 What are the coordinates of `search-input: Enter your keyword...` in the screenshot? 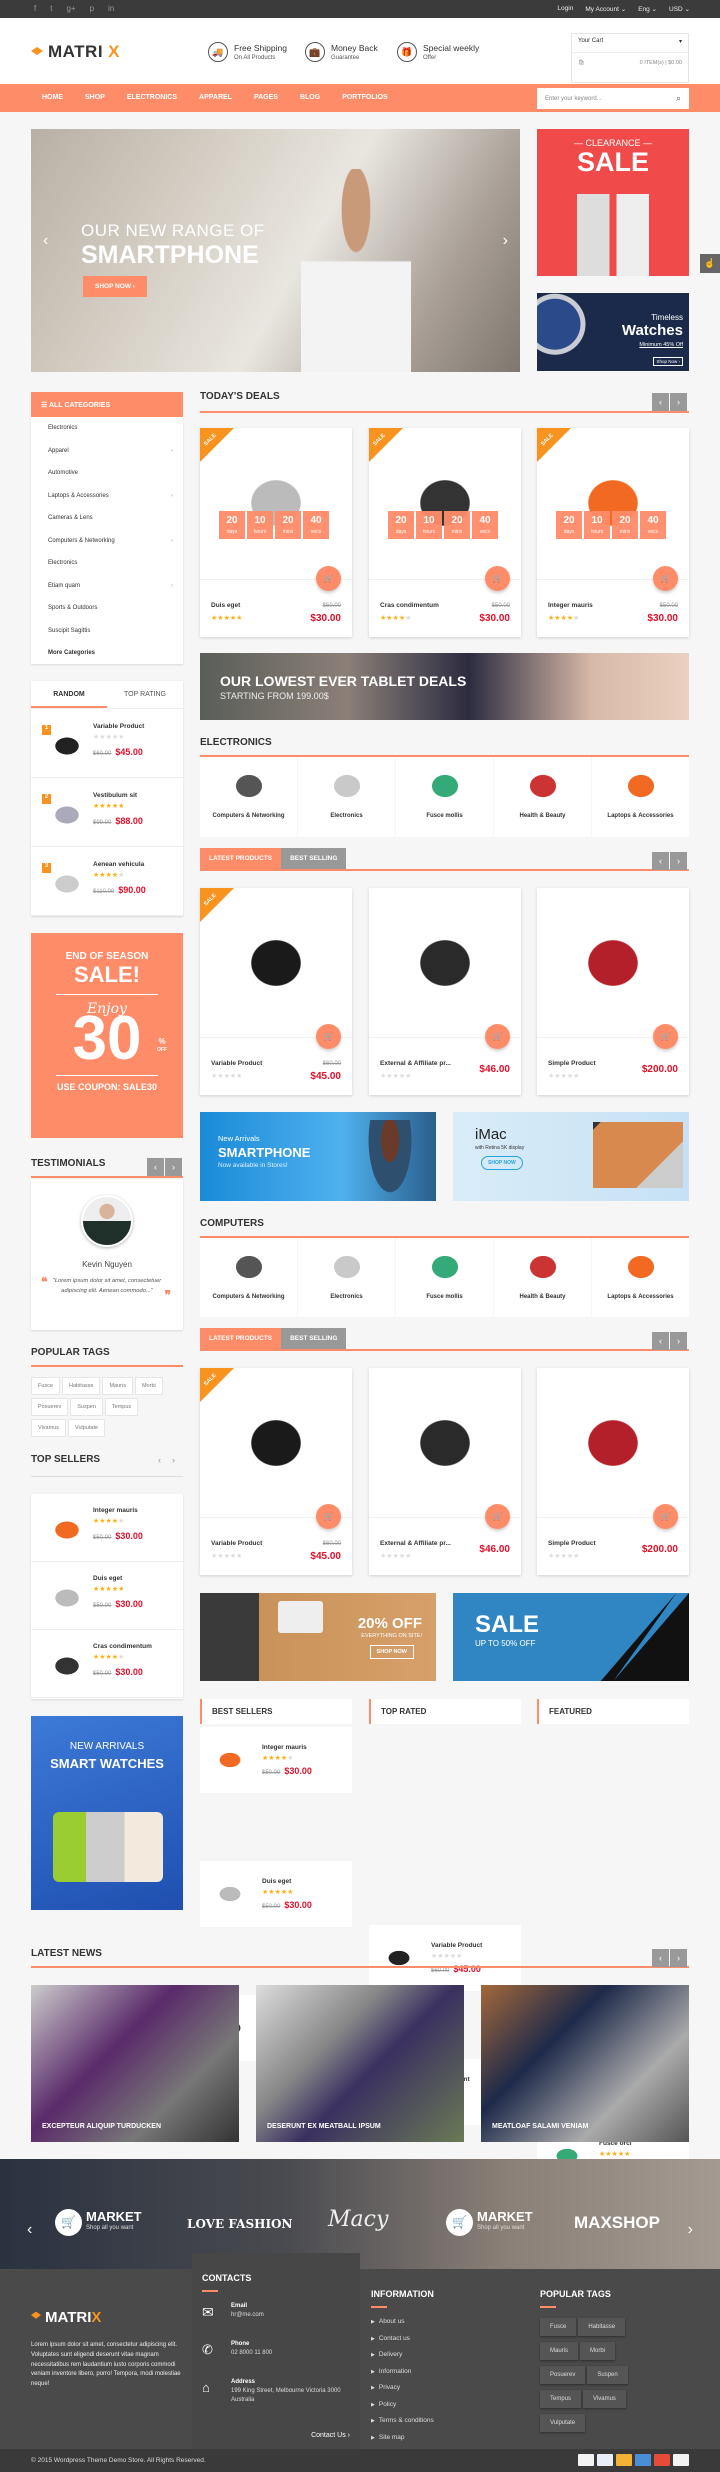 It's located at (573, 99).